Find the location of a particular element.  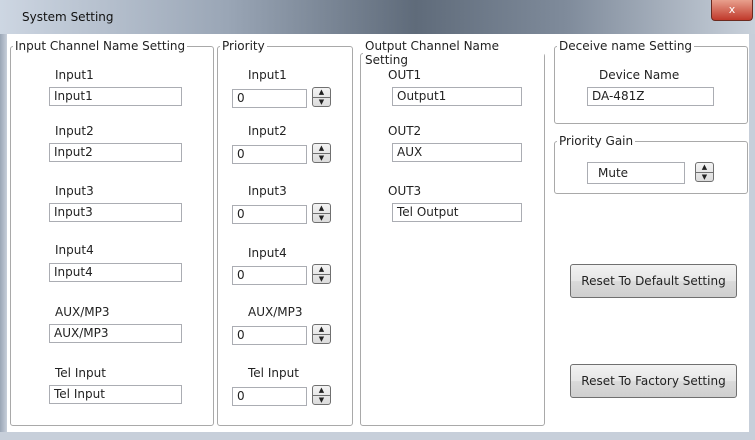

priority-label: Input4 is located at coordinates (267, 253).